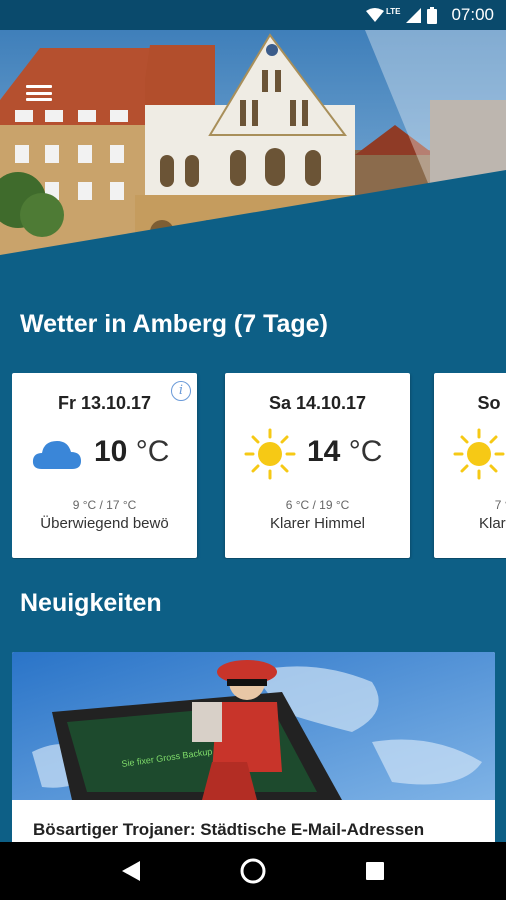 Image resolution: width=506 pixels, height=900 pixels. I want to click on weather-section-title: Wetter in Amberg (7 Tage), so click(174, 324).